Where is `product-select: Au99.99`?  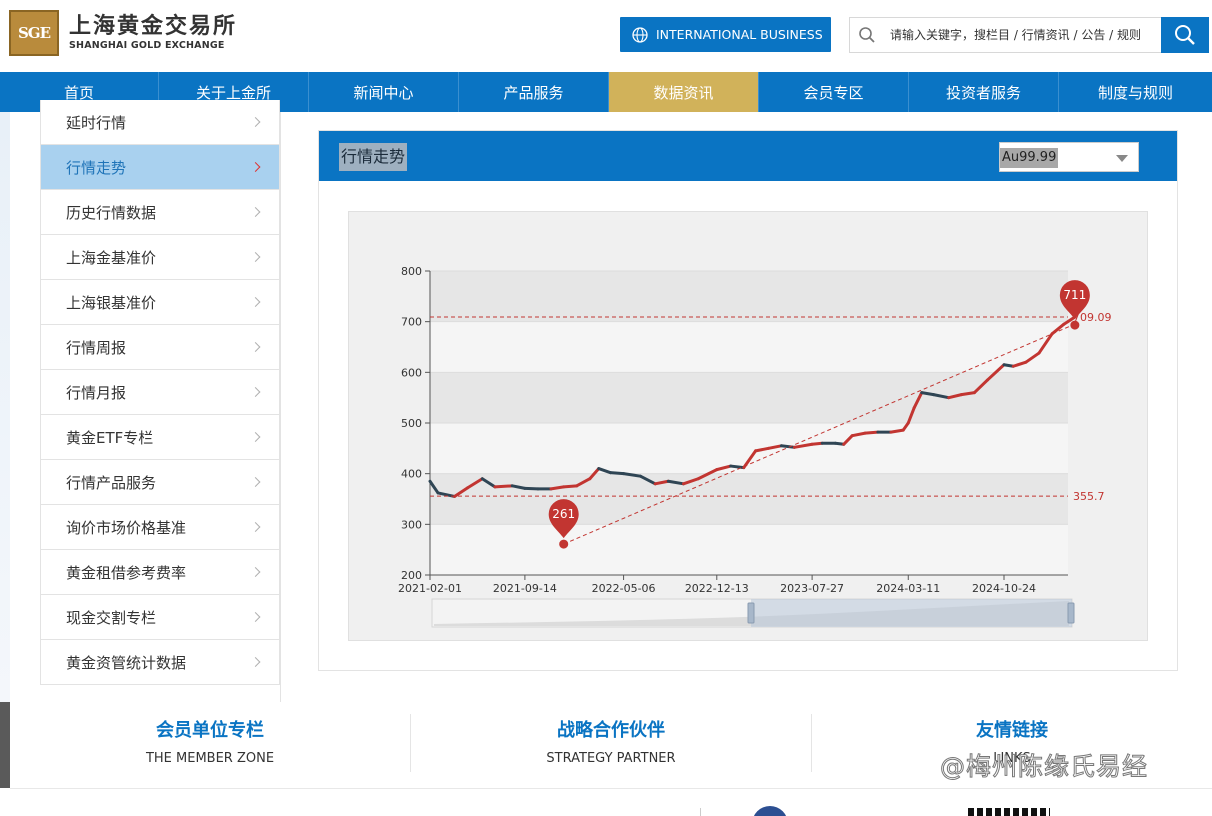
product-select: Au99.99 is located at coordinates (1069, 157).